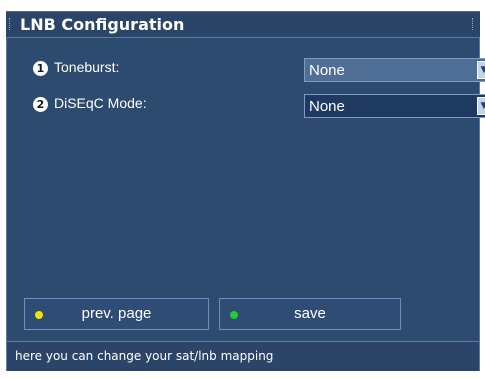  Describe the element at coordinates (40, 104) in the screenshot. I see `number-badge-2: 2` at that location.